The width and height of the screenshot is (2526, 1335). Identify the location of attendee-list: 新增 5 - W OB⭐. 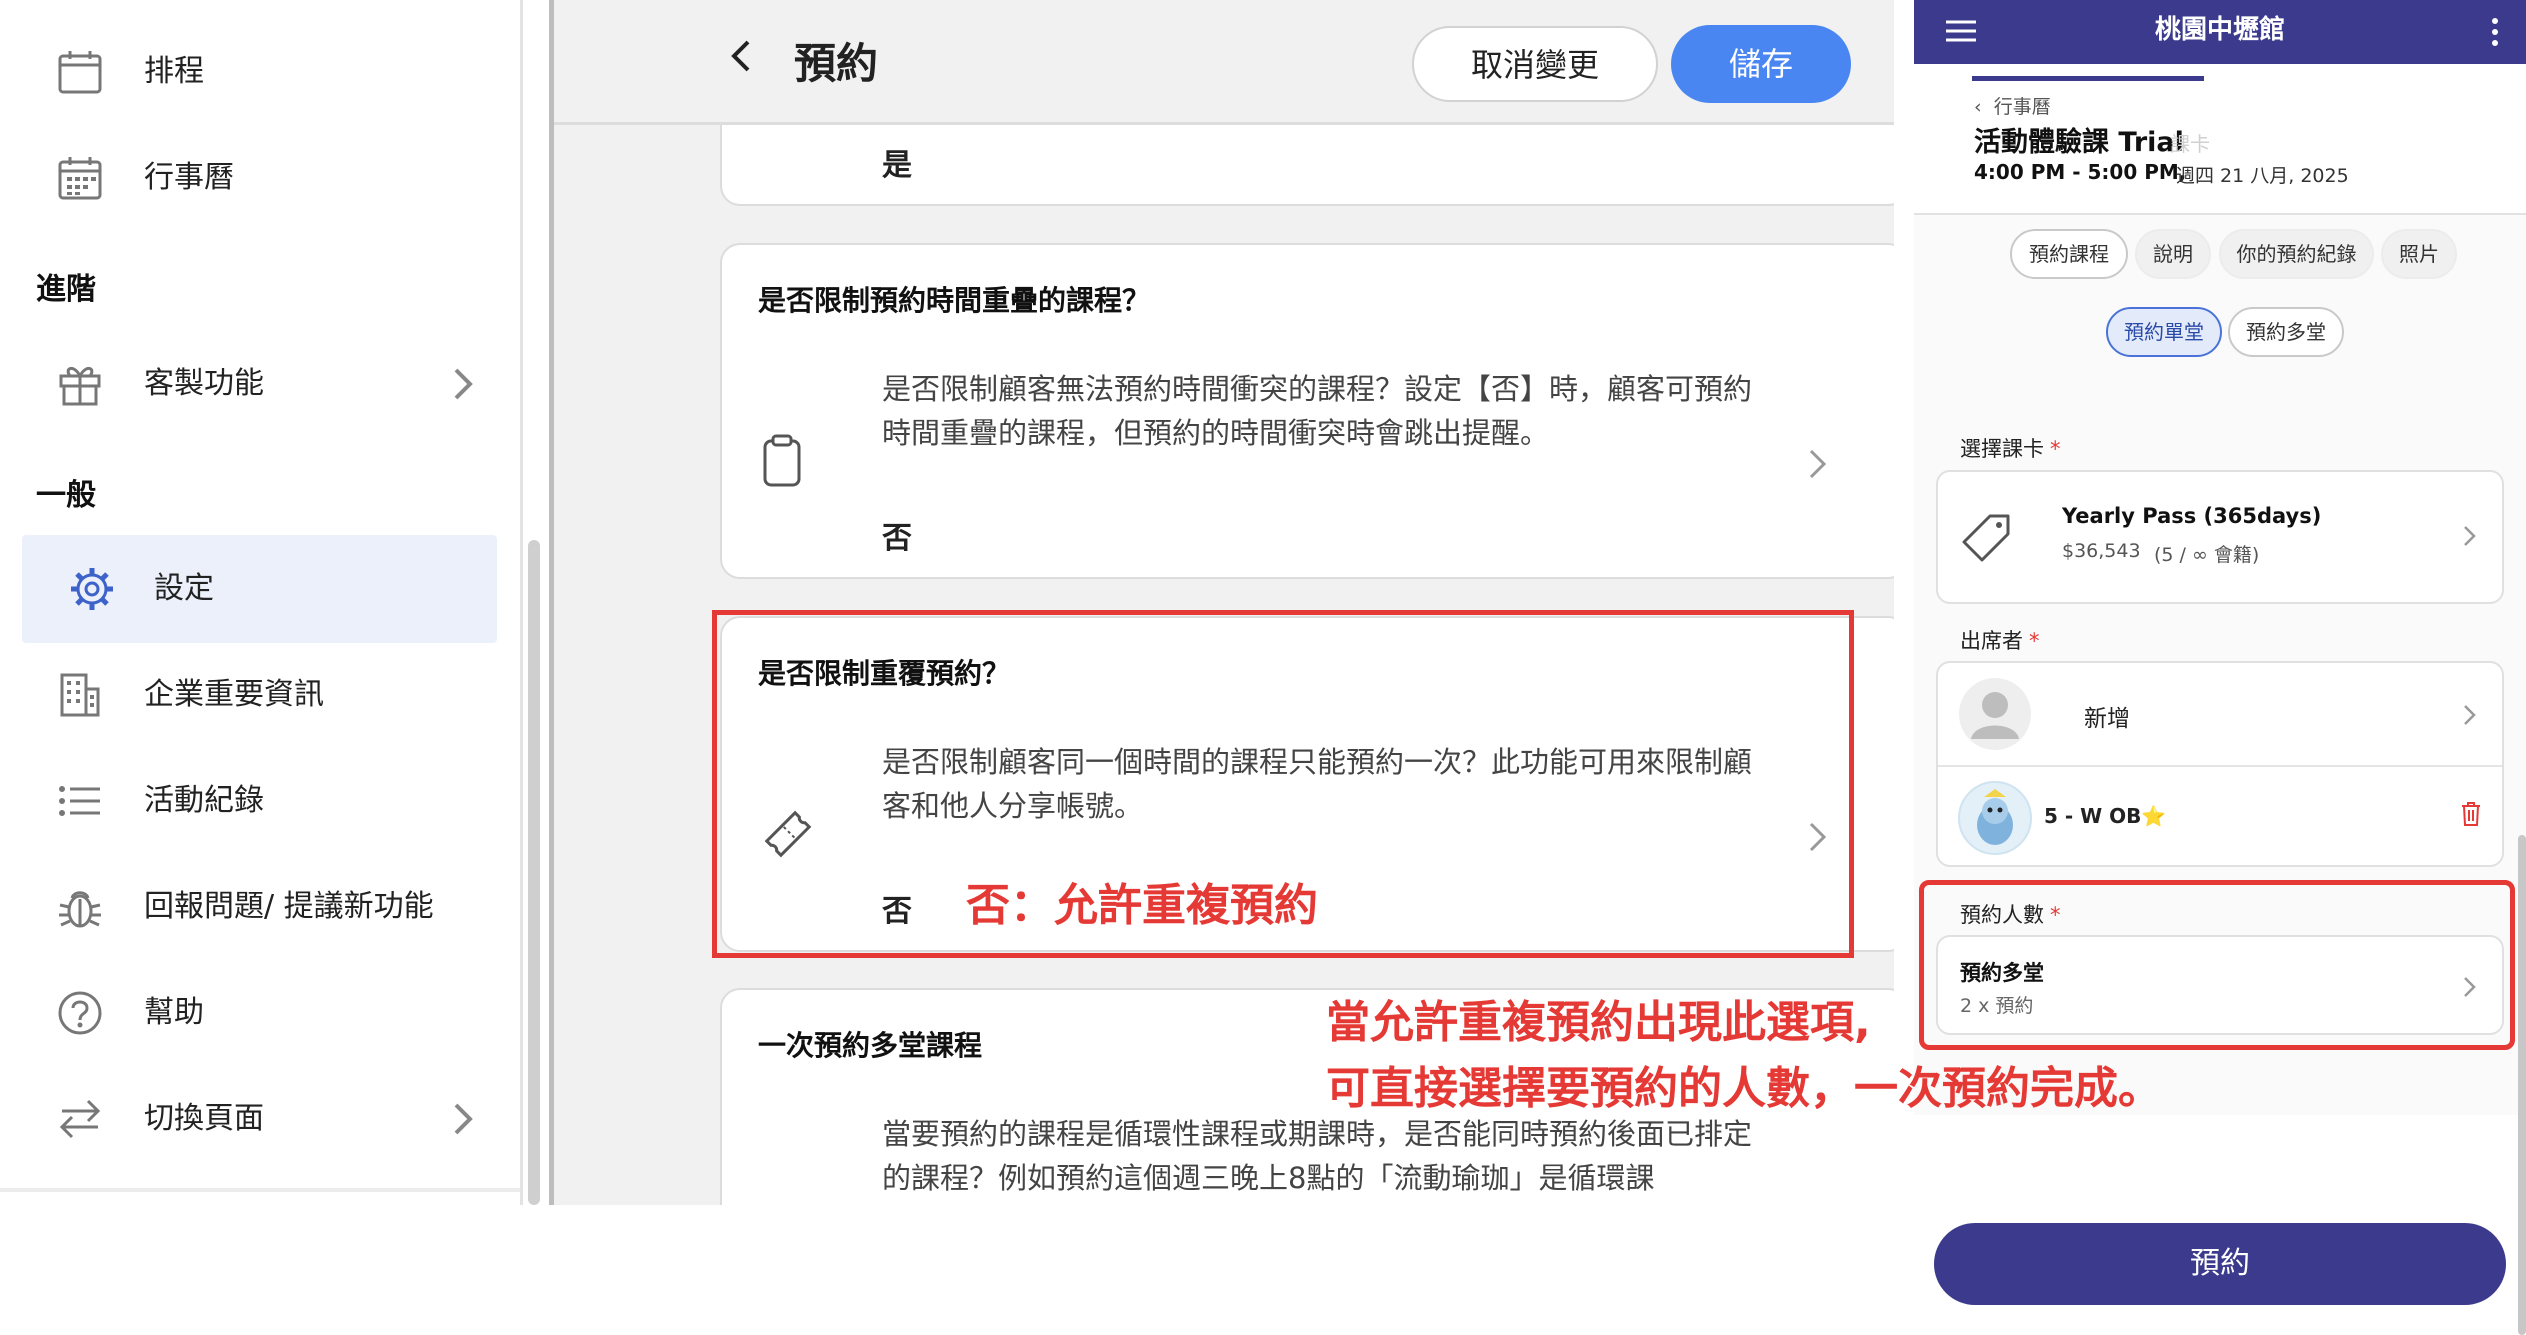
(2220, 764).